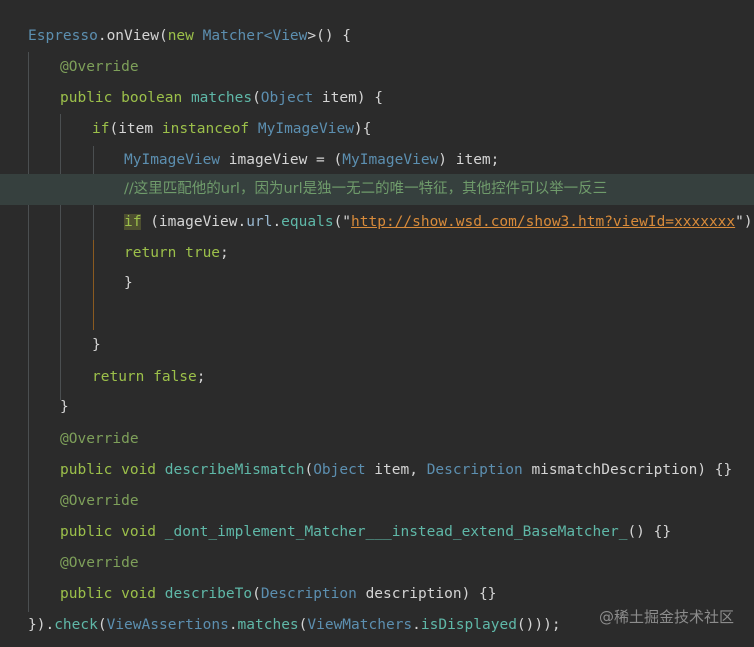 This screenshot has width=754, height=647. What do you see at coordinates (63, 36) in the screenshot?
I see `code-token: Espresso` at bounding box center [63, 36].